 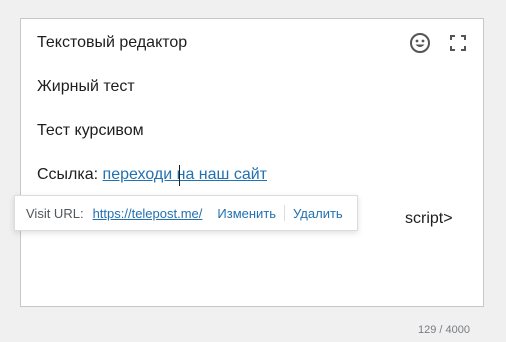 What do you see at coordinates (70, 174) in the screenshot?
I see `link-line-prefix: Ссылка:` at bounding box center [70, 174].